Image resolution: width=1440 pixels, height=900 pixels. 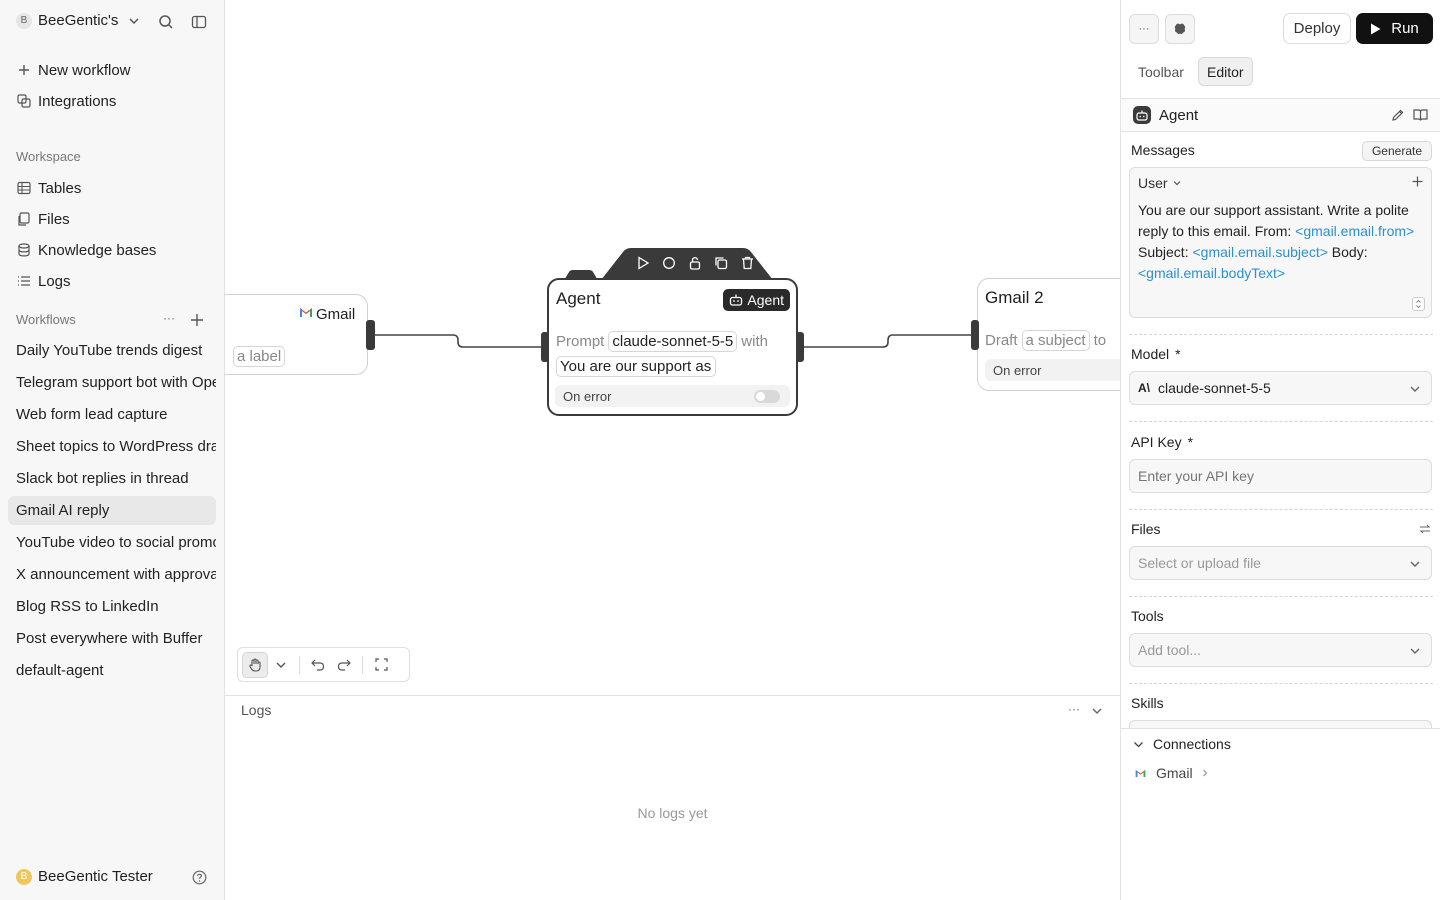 I want to click on tables-link: Tables, so click(x=48, y=188).